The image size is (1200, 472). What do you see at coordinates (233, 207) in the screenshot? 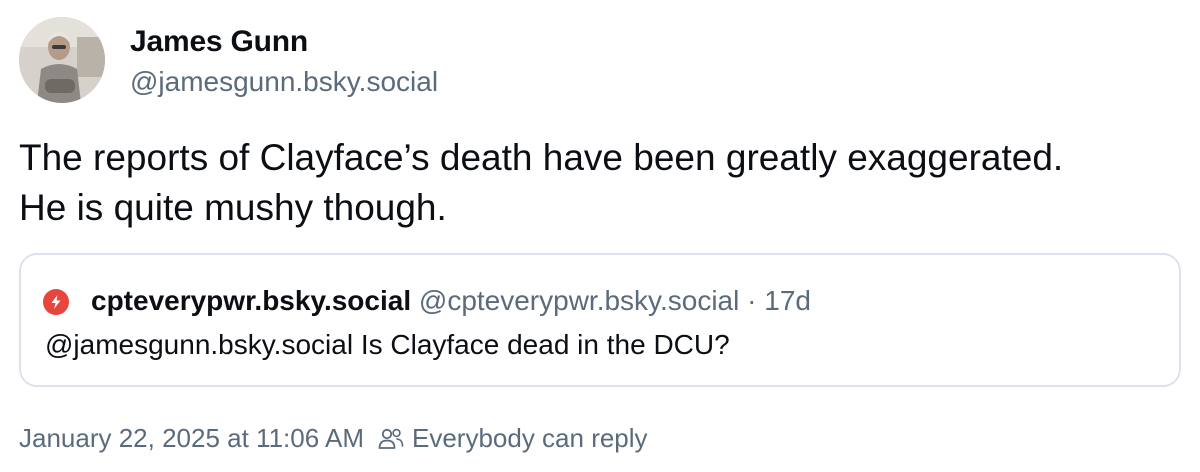
I see `post-text-line: He is quite mushy though.` at bounding box center [233, 207].